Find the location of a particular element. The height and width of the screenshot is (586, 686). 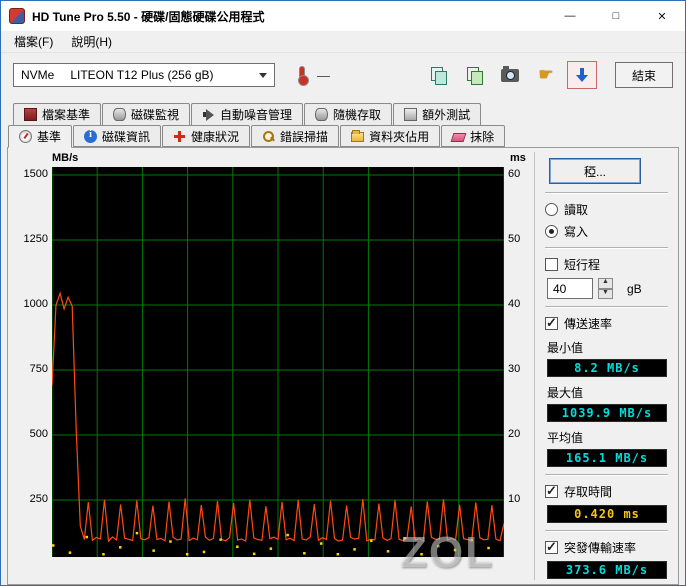

close-button: ✕ is located at coordinates (662, 16).